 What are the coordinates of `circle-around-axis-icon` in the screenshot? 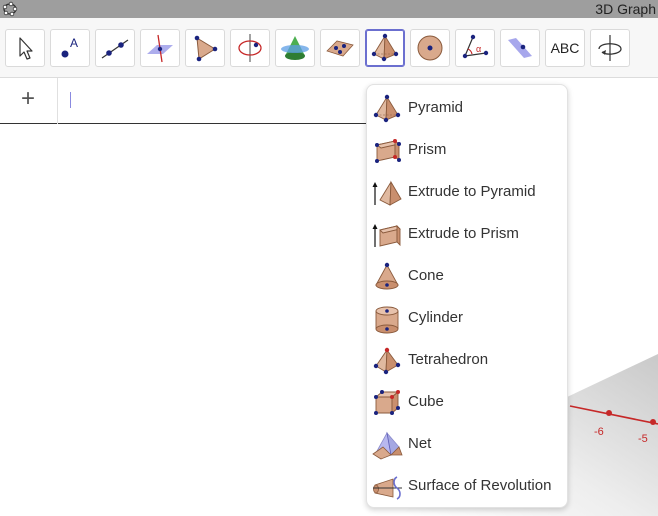 It's located at (250, 48).